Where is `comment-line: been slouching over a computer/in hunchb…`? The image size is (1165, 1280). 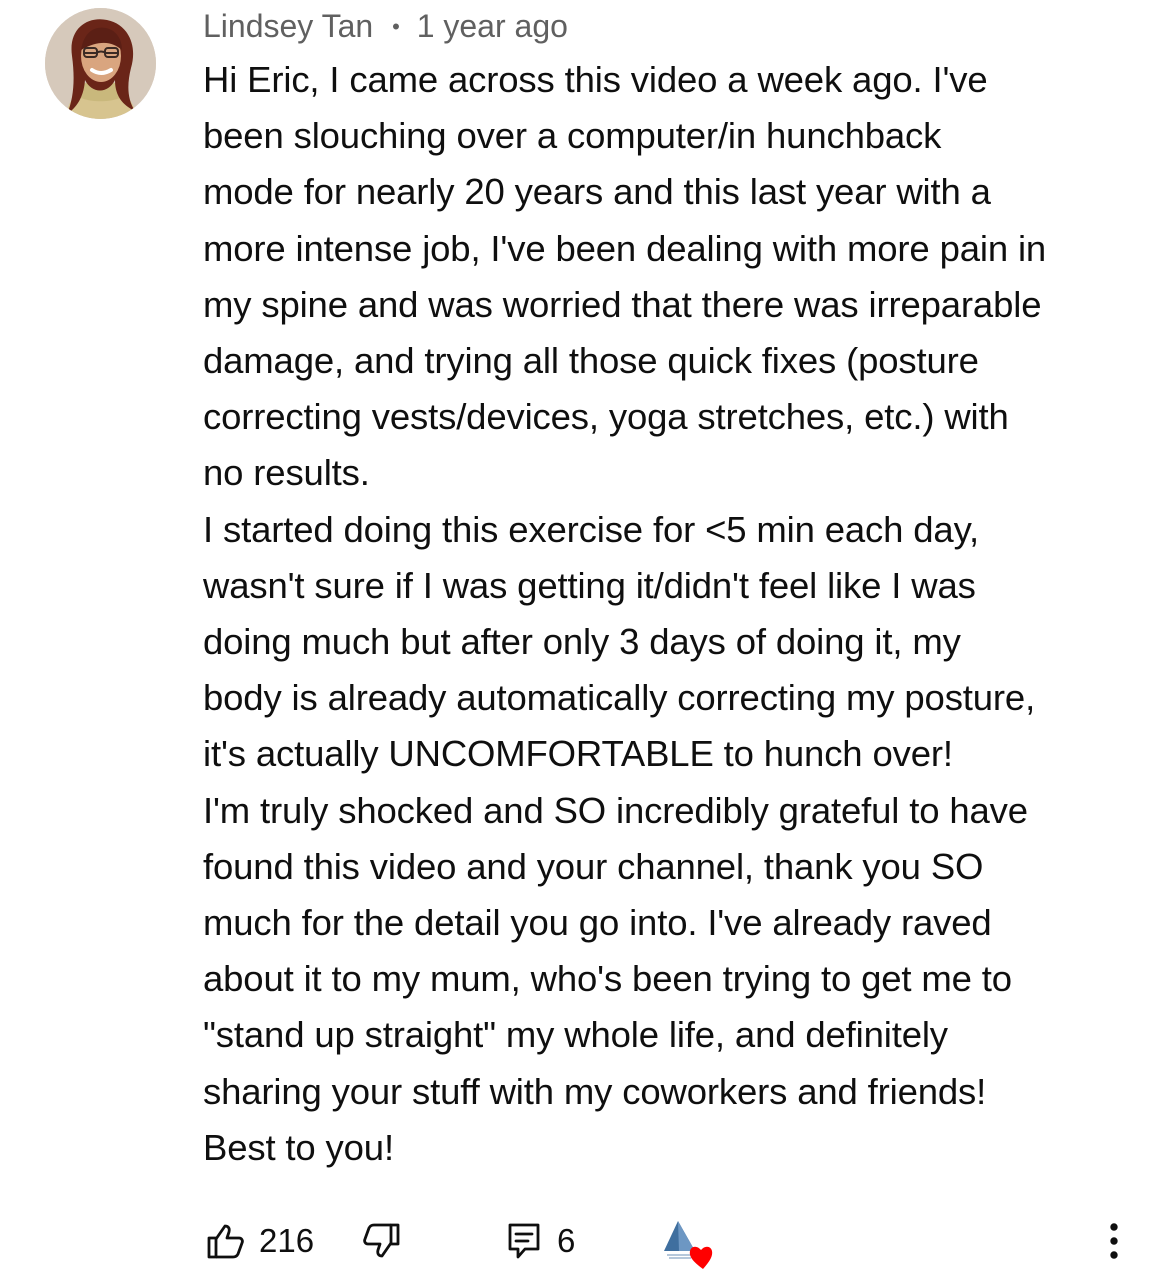 comment-line: been slouching over a computer/in hunchb… is located at coordinates (572, 136).